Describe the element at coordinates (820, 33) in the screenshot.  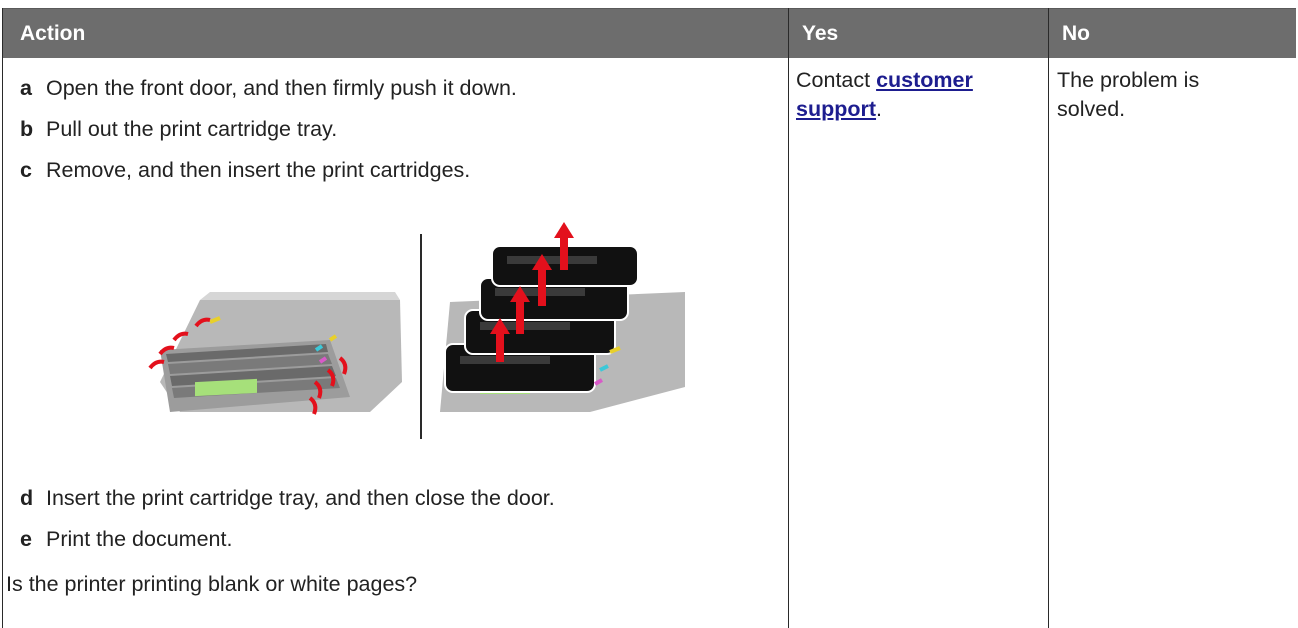
I see `header-yes: Yes` at that location.